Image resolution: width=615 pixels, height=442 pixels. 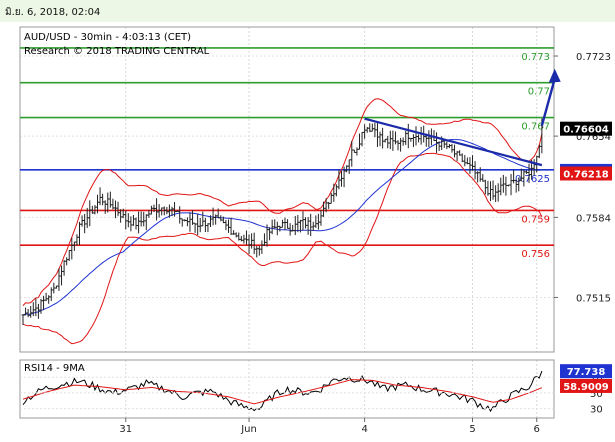 What do you see at coordinates (586, 173) in the screenshot?
I see `price-badge: 0.76218` at bounding box center [586, 173].